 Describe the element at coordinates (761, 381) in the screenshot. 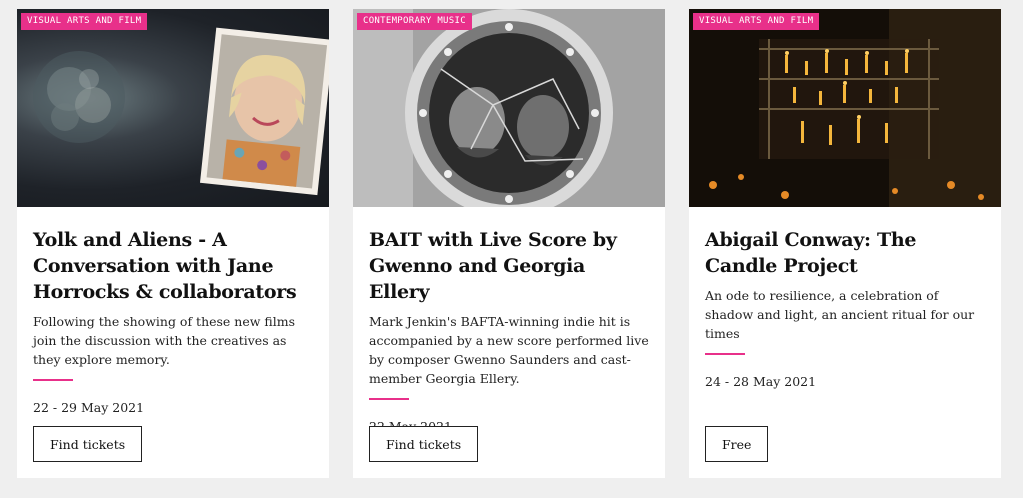

I see `event-date: 24 - 28 May 2021` at that location.